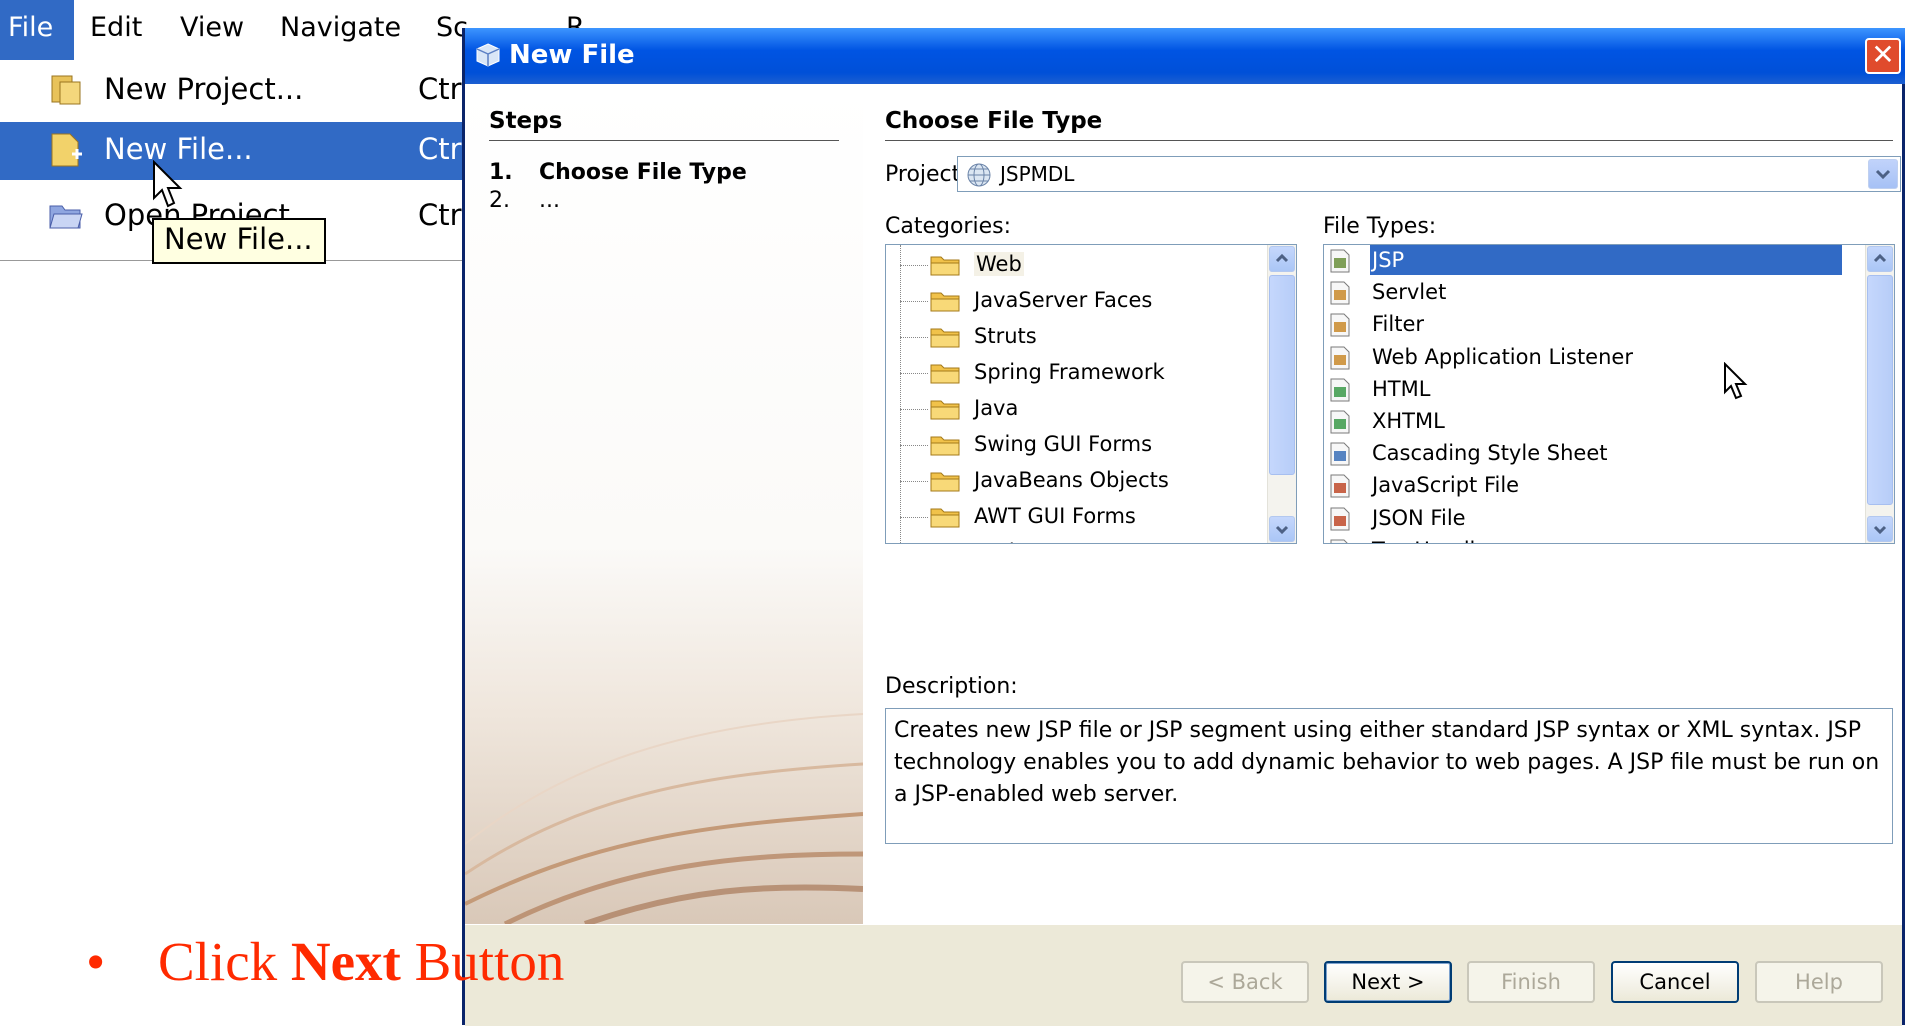 Image resolution: width=1905 pixels, height=1026 pixels. I want to click on category-label: Web, so click(999, 264).